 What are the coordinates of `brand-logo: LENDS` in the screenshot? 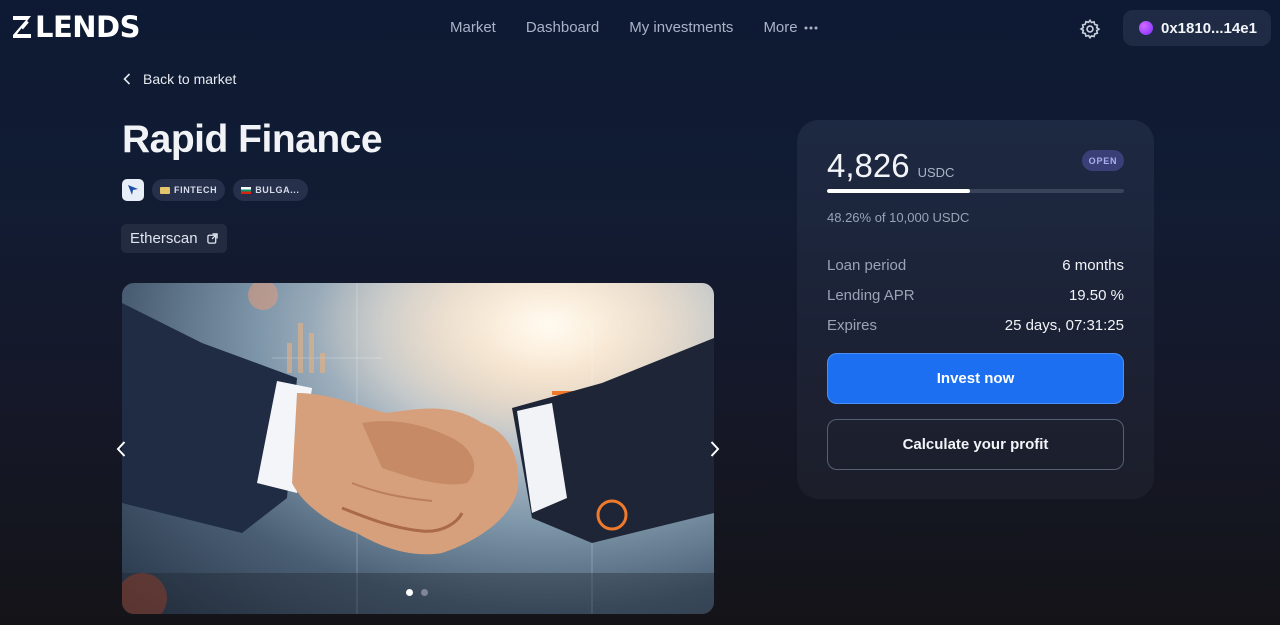 It's located at (76, 27).